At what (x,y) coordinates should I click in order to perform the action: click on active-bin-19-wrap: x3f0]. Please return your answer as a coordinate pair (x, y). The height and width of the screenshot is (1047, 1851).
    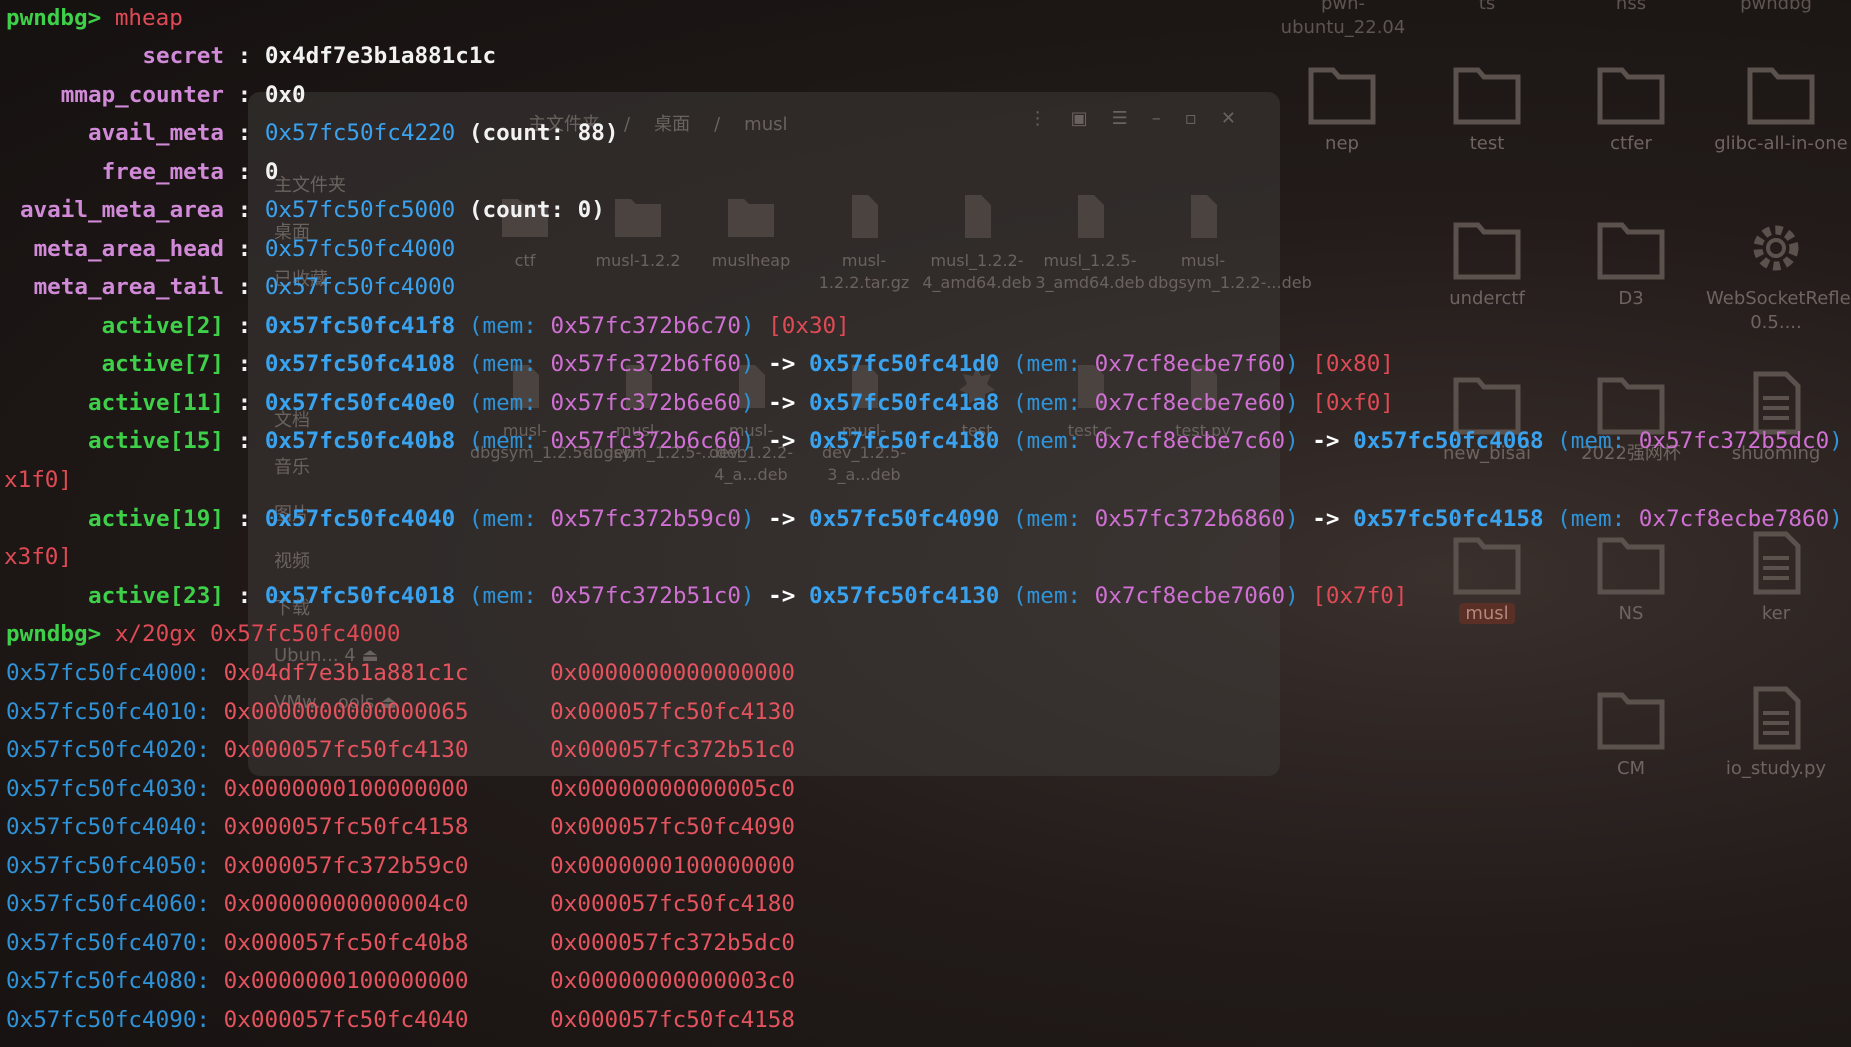
    Looking at the image, I should click on (38, 557).